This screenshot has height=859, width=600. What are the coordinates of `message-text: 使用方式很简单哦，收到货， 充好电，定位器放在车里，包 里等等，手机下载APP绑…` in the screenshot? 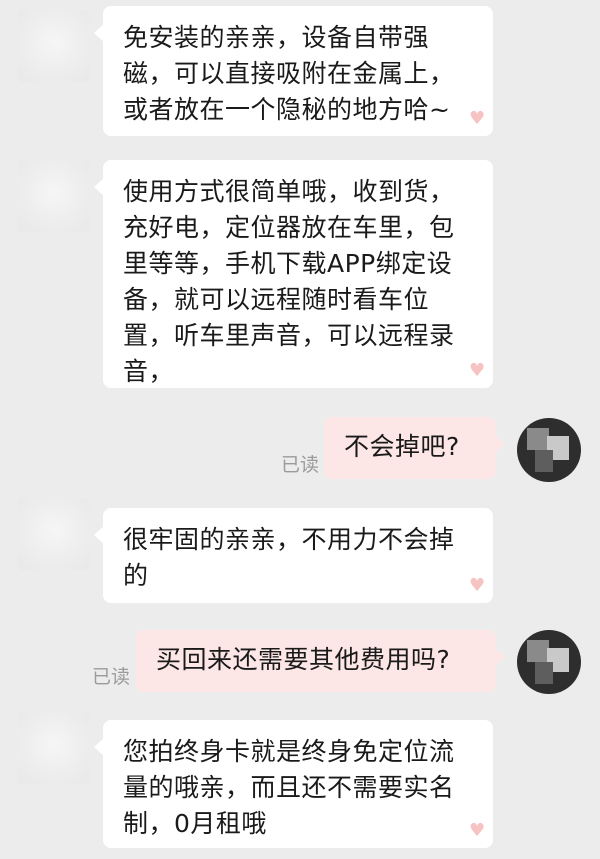 It's located at (289, 281).